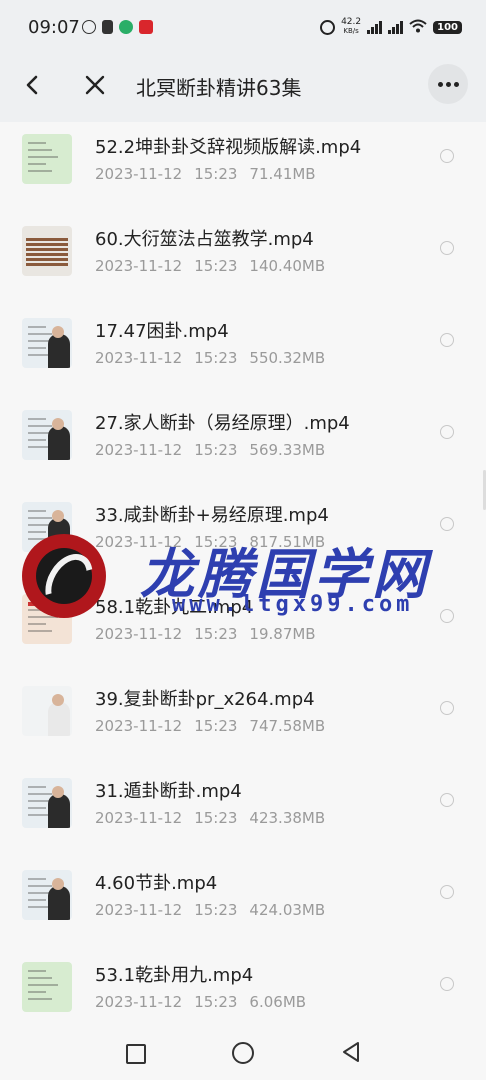 The image size is (486, 1080). I want to click on triangle-back-icon, so click(351, 1052).